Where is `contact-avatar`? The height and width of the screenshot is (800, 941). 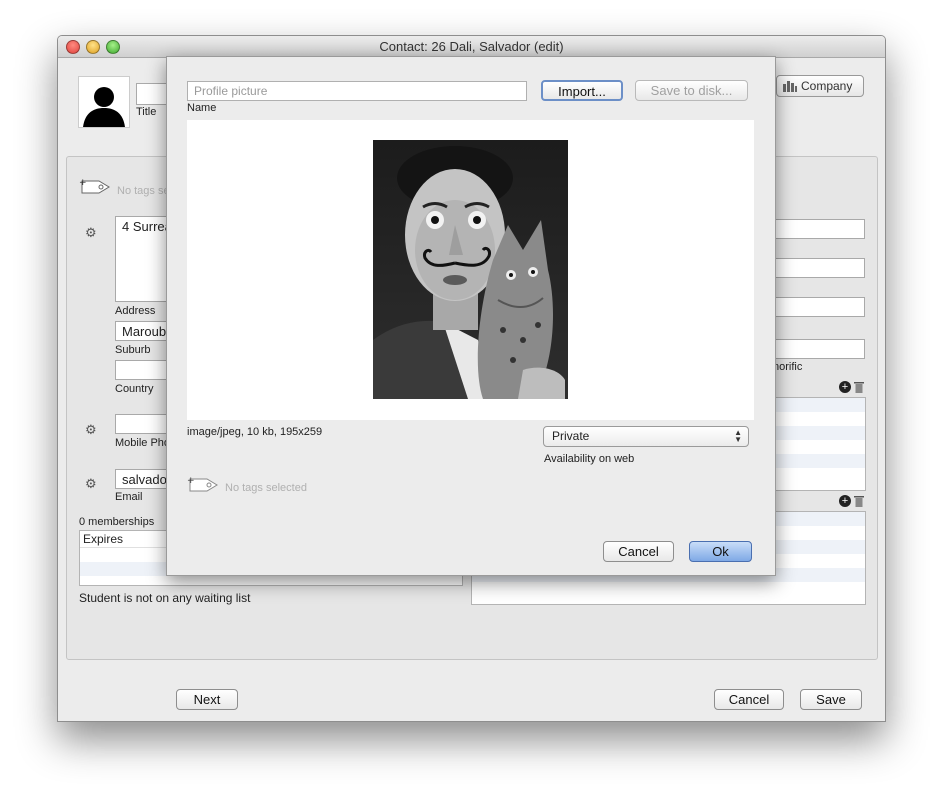
contact-avatar is located at coordinates (104, 102).